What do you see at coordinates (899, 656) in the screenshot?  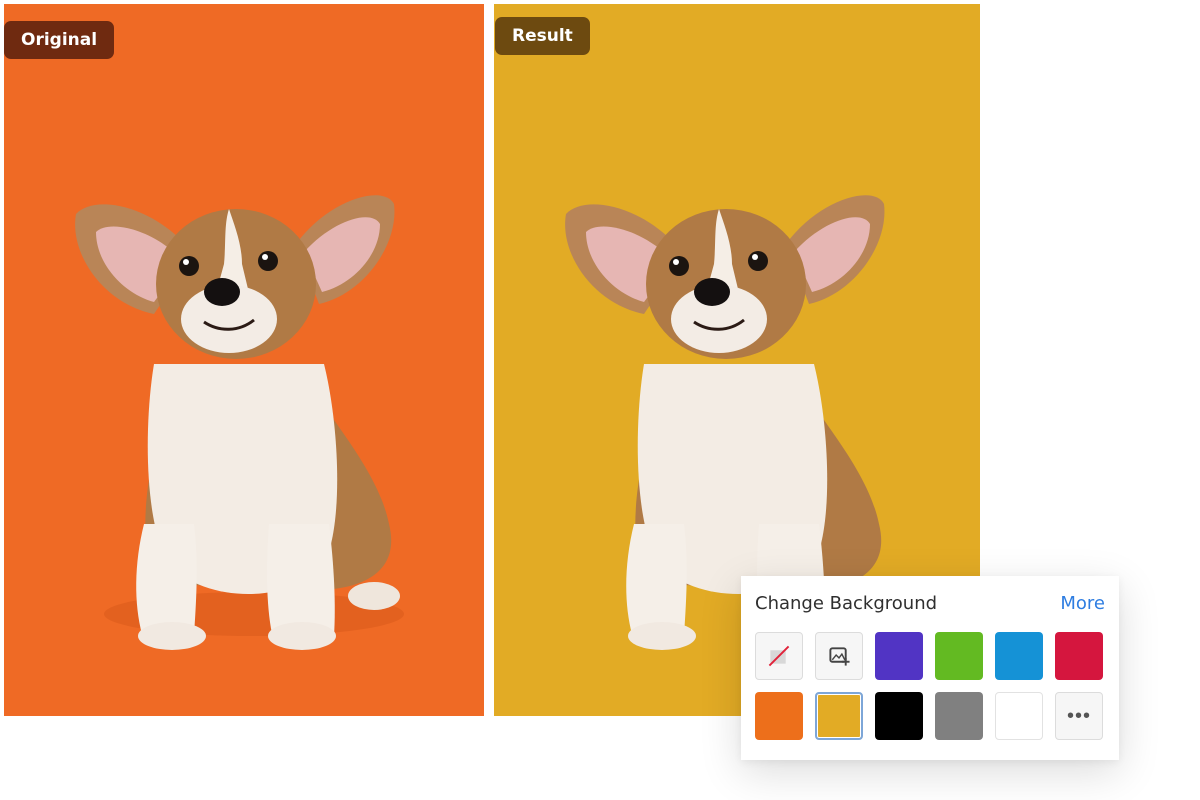 I see `color-swatch-purple` at bounding box center [899, 656].